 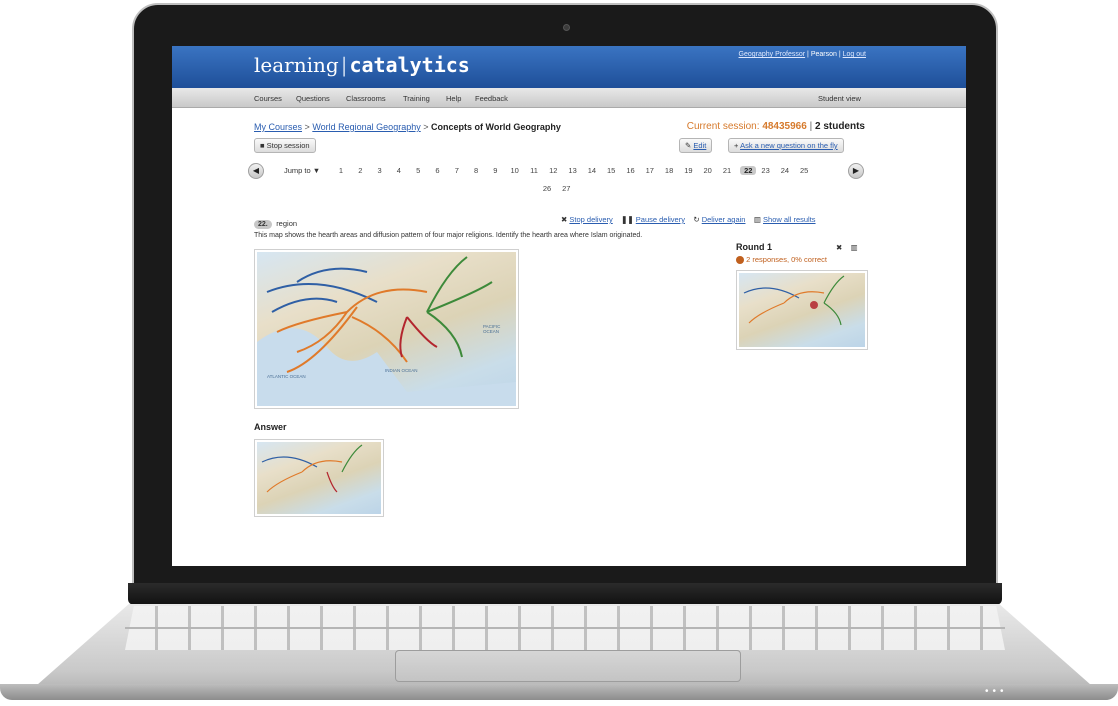 What do you see at coordinates (650, 170) in the screenshot?
I see `page-number-17: 17` at bounding box center [650, 170].